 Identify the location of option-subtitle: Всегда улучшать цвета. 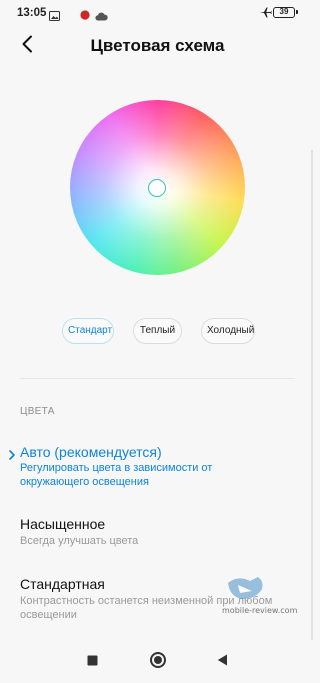
(79, 541).